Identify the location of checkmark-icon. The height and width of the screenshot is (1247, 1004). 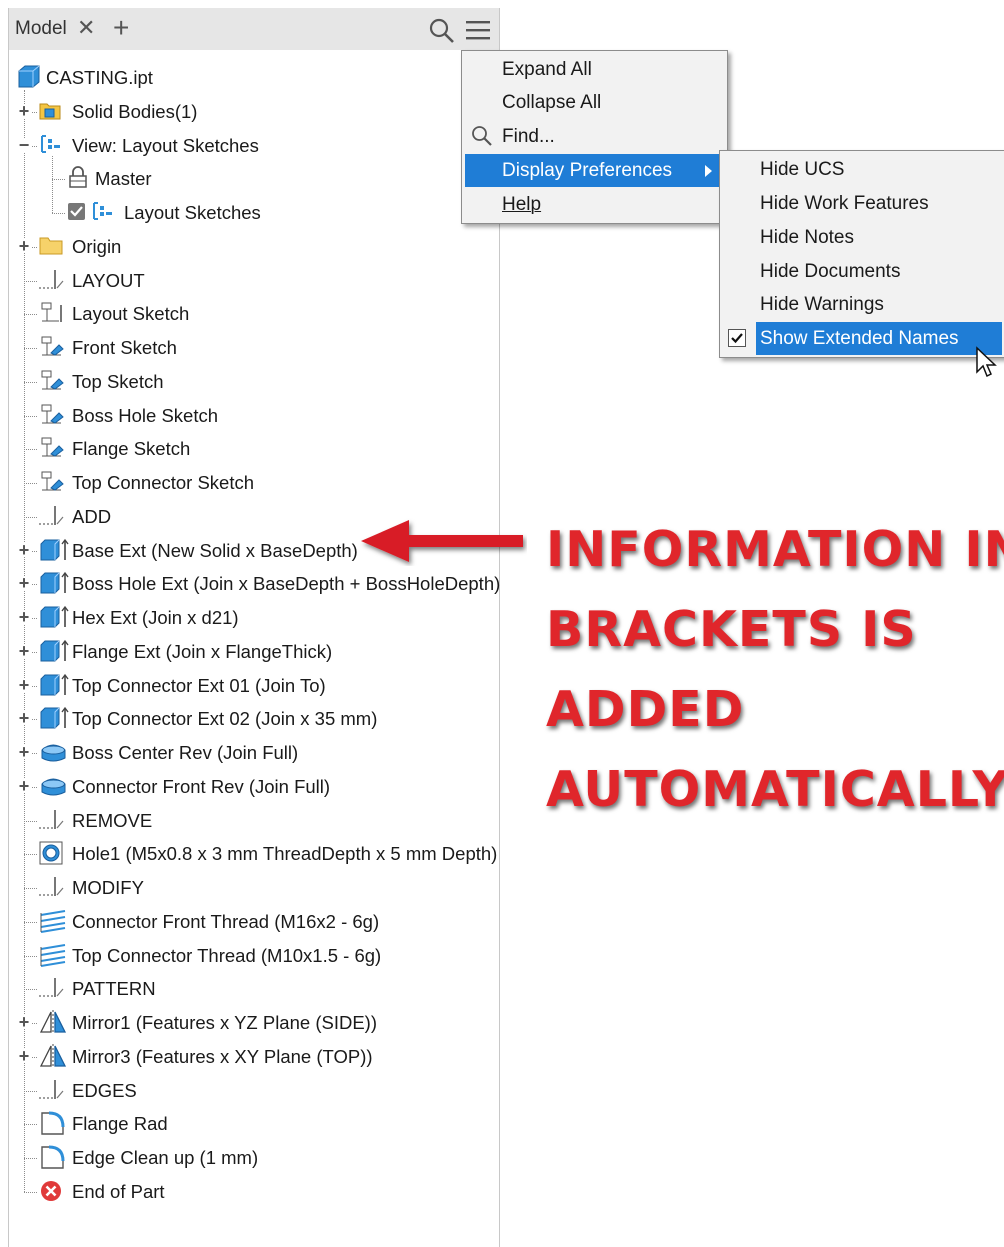
(737, 338).